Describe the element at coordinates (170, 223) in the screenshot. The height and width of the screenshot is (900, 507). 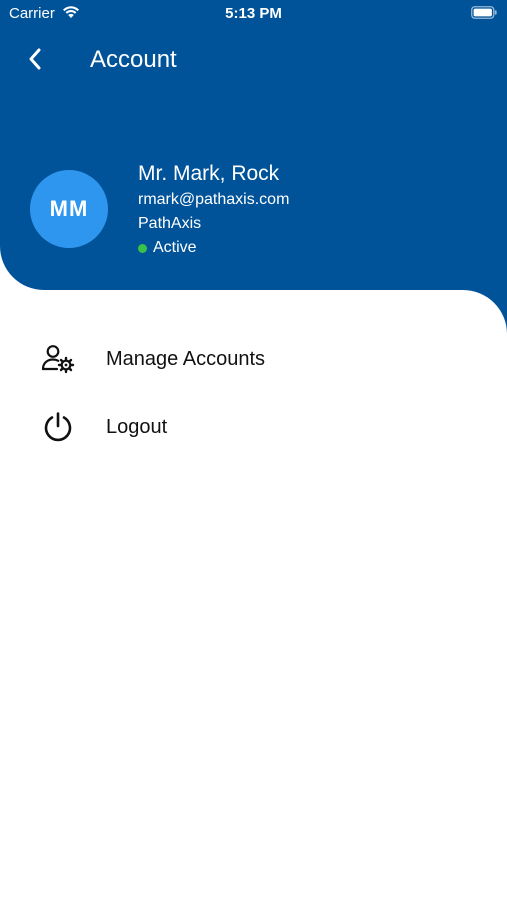
I see `profile-organization: PathAxis` at that location.